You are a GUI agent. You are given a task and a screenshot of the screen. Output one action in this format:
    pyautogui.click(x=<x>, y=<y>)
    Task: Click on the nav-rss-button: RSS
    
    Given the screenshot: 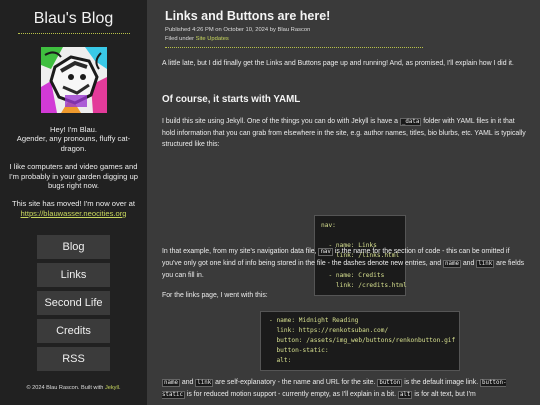 What is the action you would take?
    pyautogui.click(x=73, y=359)
    